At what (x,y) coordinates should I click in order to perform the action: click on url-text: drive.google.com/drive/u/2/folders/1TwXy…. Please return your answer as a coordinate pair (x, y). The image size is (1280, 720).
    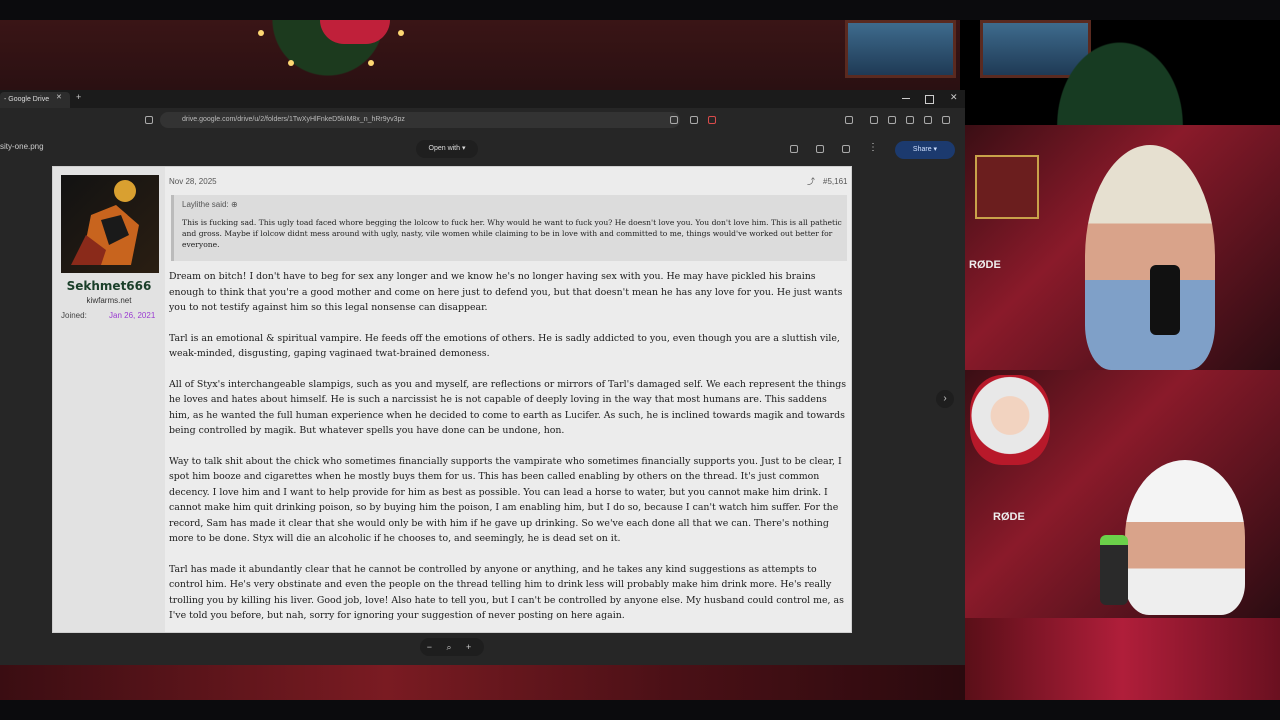
    Looking at the image, I should click on (293, 119).